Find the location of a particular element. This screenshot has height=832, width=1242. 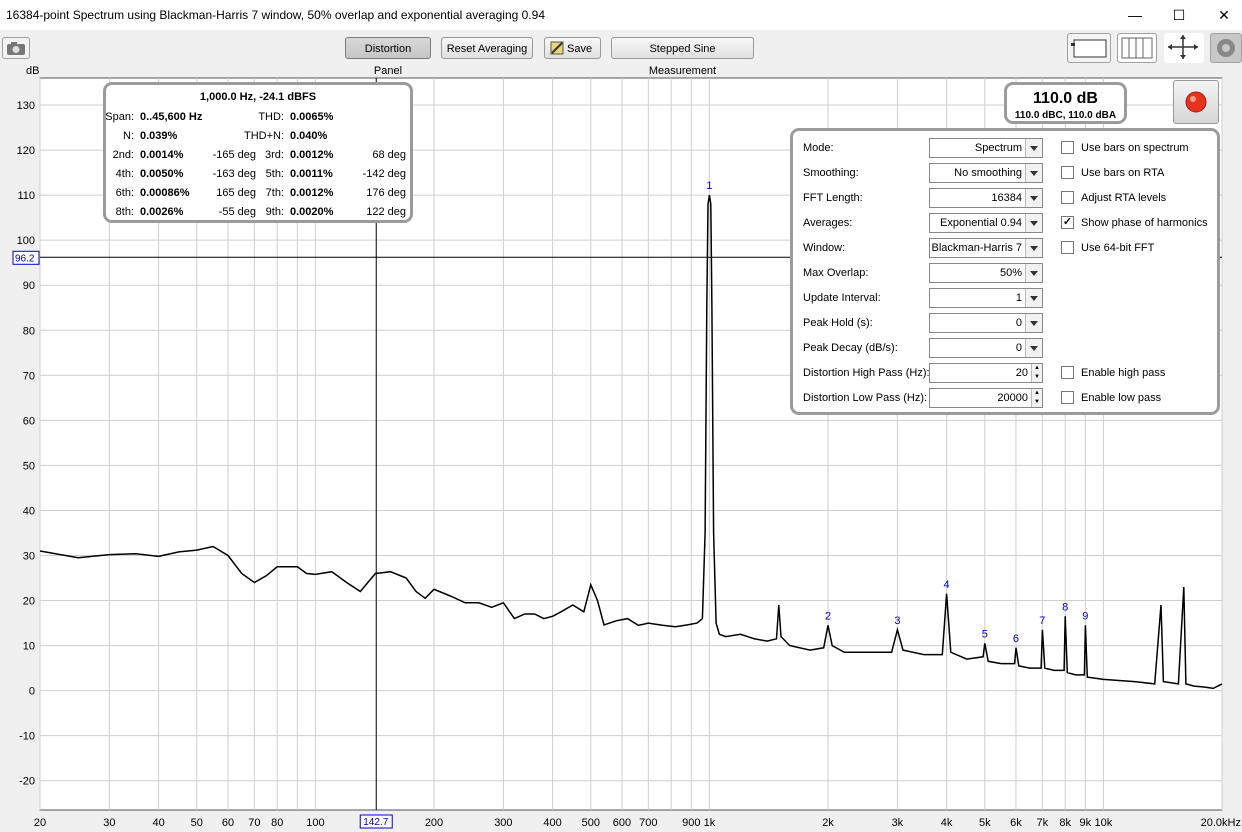

x-tick-label: 700 is located at coordinates (648, 823).